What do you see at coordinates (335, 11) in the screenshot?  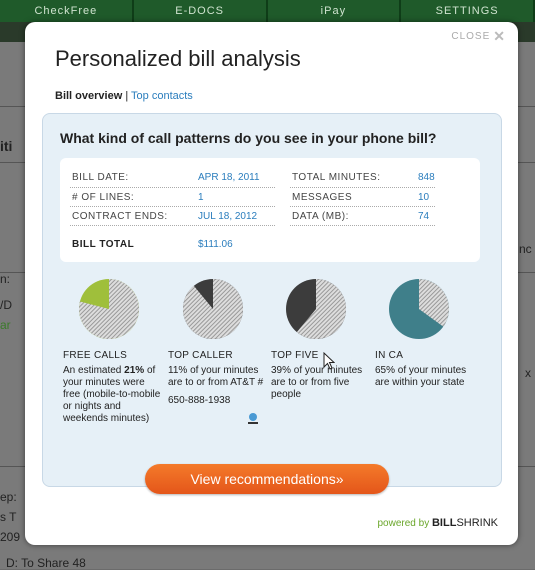 I see `bg-tab-ipay: iPay` at bounding box center [335, 11].